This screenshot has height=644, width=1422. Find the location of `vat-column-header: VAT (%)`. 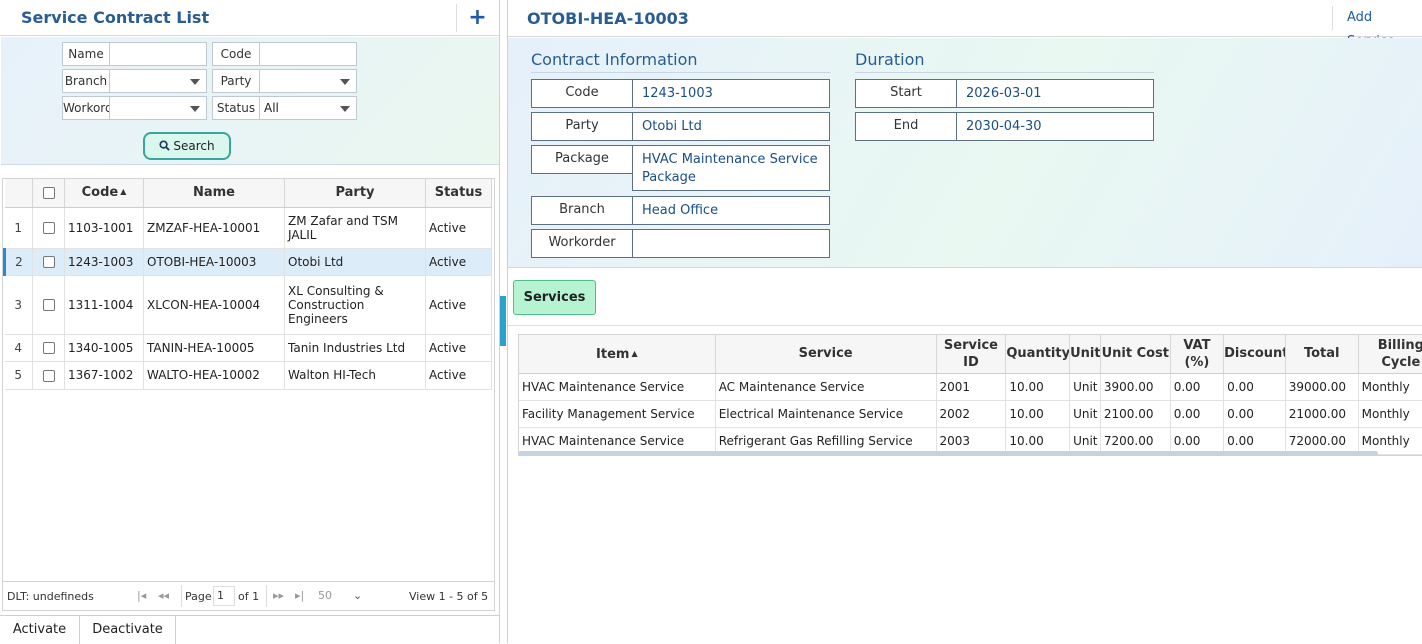

vat-column-header: VAT (%) is located at coordinates (1197, 354).